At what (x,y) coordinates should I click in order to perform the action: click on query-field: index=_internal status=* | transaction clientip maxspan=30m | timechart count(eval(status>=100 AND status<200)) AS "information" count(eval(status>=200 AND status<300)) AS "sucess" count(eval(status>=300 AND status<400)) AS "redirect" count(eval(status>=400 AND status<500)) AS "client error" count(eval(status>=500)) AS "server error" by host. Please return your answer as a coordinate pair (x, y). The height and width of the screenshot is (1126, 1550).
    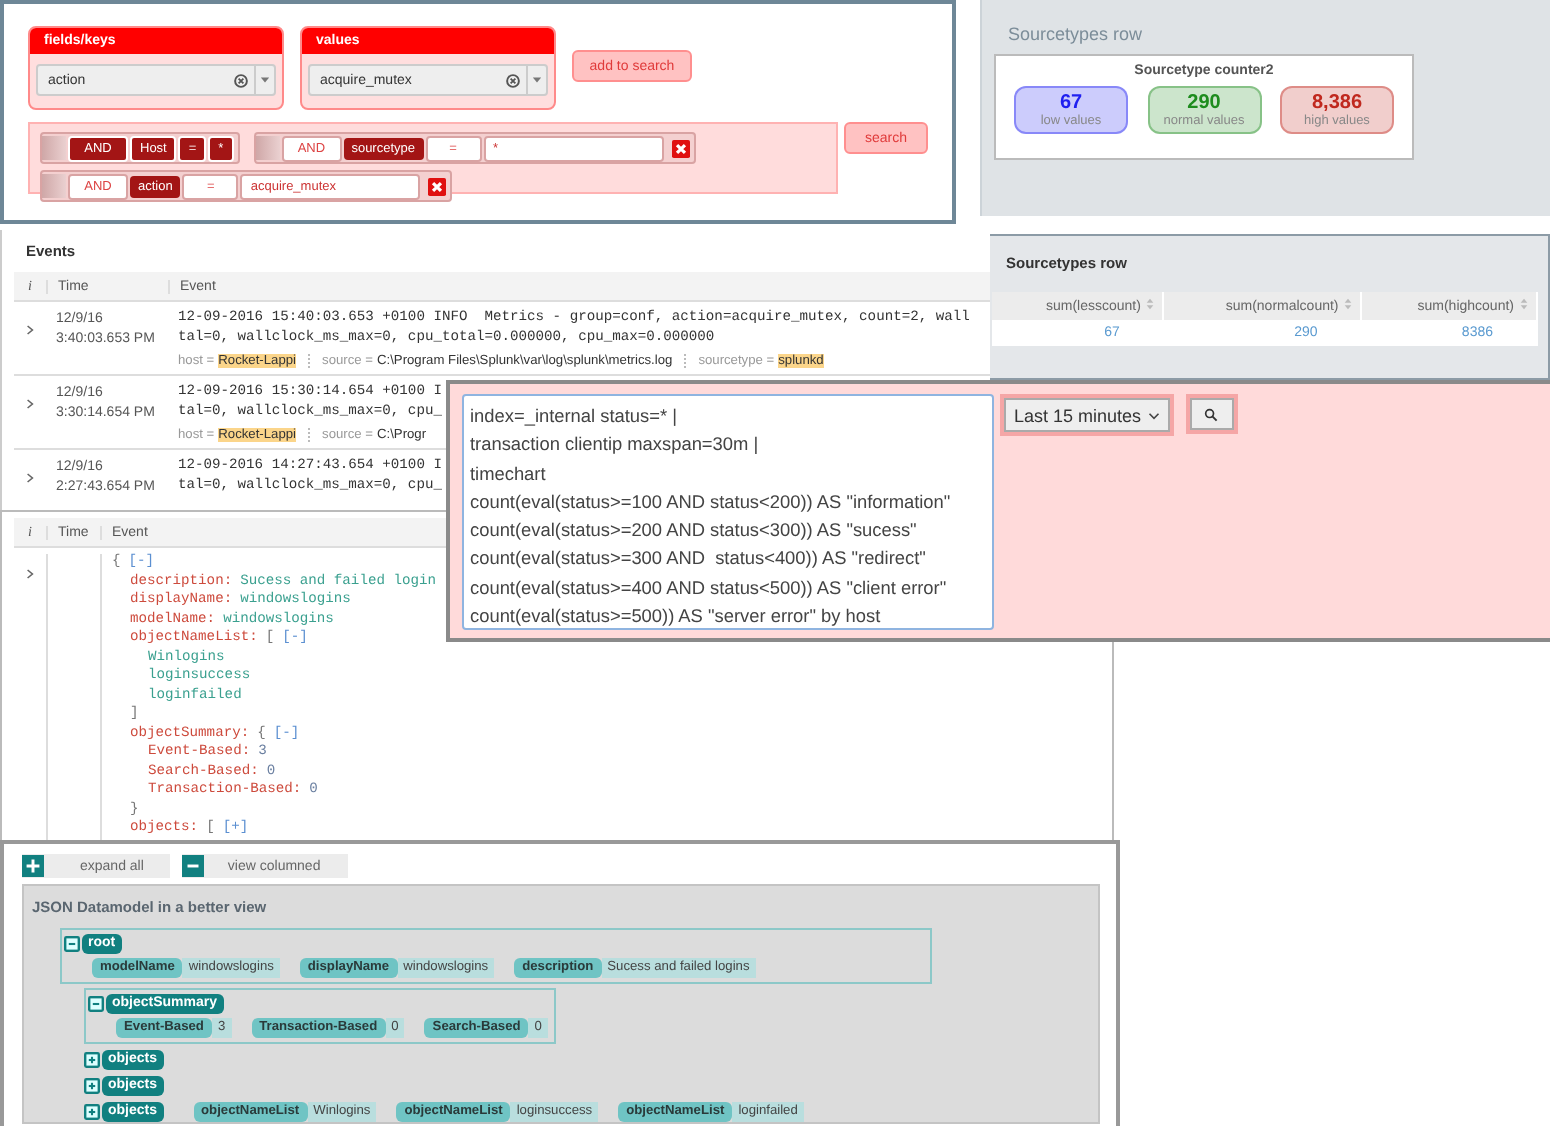
    Looking at the image, I should click on (728, 512).